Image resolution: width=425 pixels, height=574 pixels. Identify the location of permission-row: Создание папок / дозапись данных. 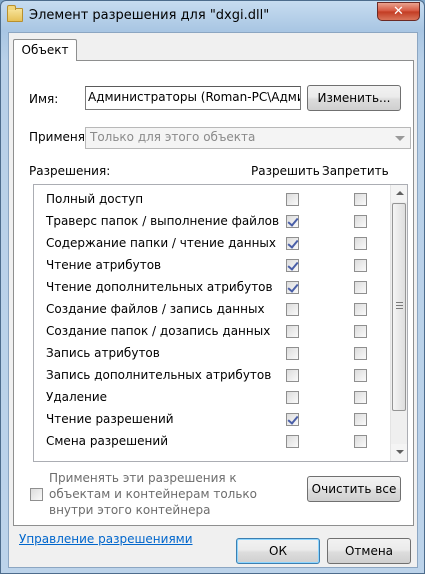
(212, 332).